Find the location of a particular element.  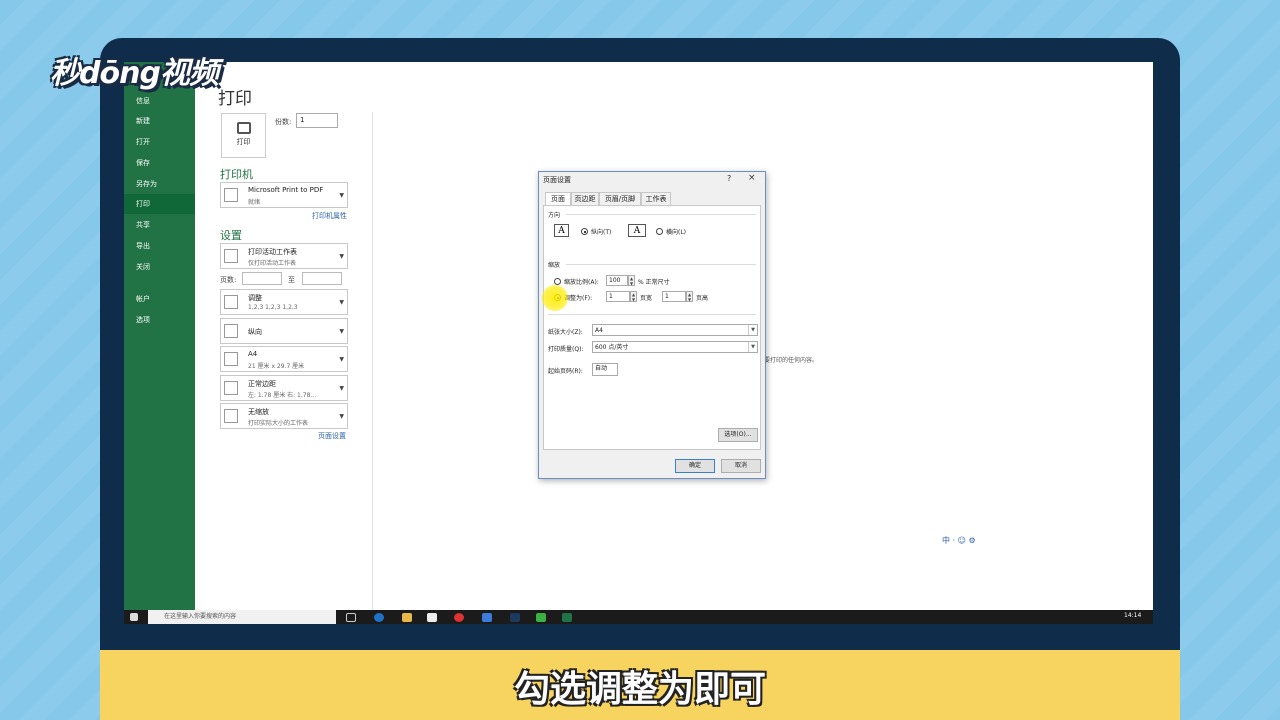

setting-line1: 打印活动工作表 is located at coordinates (272, 252).